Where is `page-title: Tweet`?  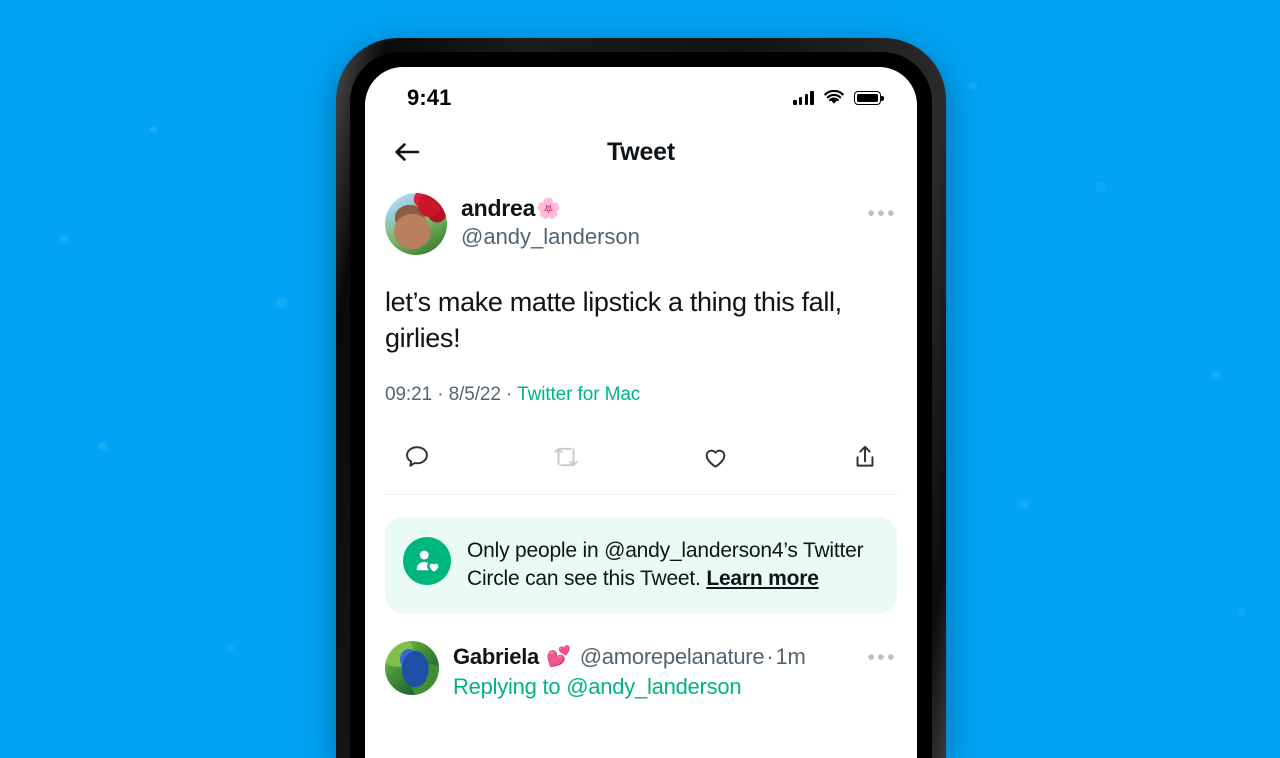
page-title: Tweet is located at coordinates (641, 151).